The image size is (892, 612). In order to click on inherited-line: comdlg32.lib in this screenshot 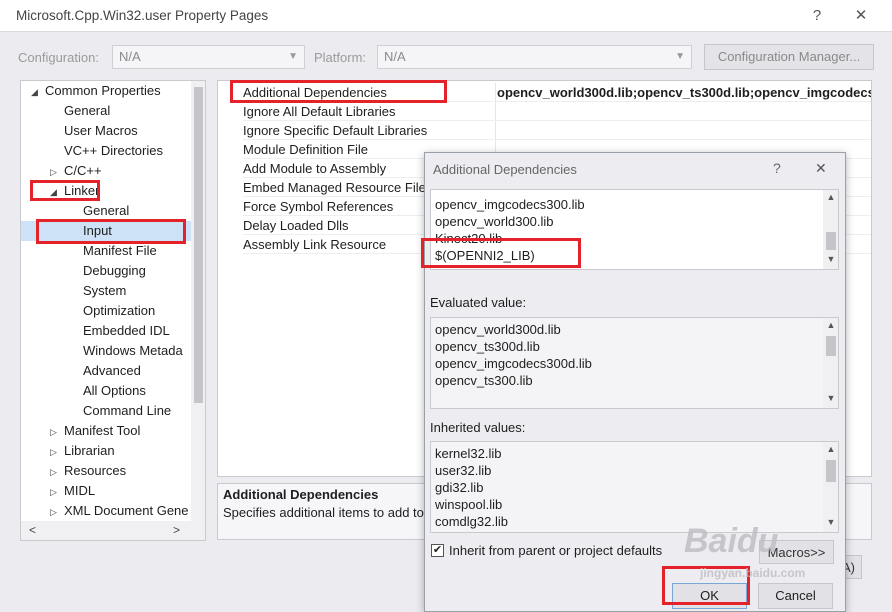, I will do `click(471, 521)`.